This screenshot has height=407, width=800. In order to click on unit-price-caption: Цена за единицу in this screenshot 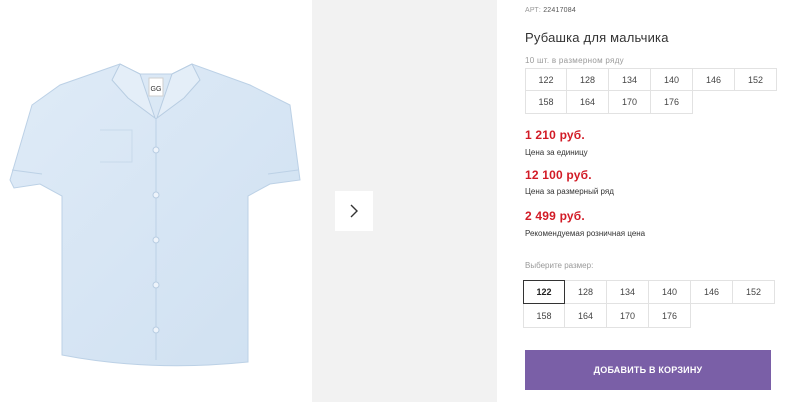, I will do `click(556, 152)`.